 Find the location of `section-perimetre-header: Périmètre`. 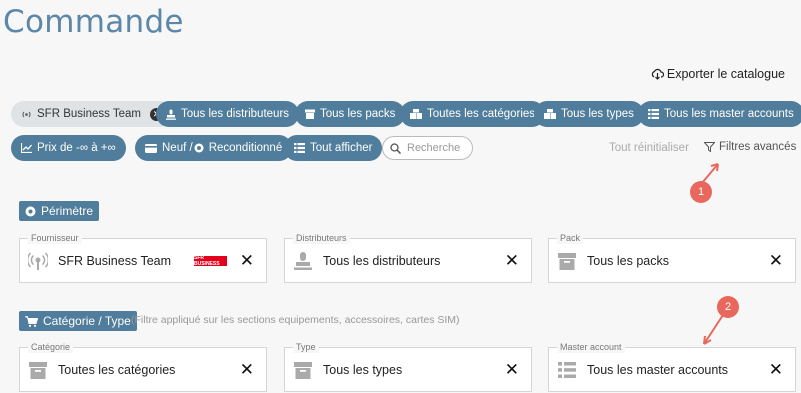

section-perimetre-header: Périmètre is located at coordinates (59, 211).